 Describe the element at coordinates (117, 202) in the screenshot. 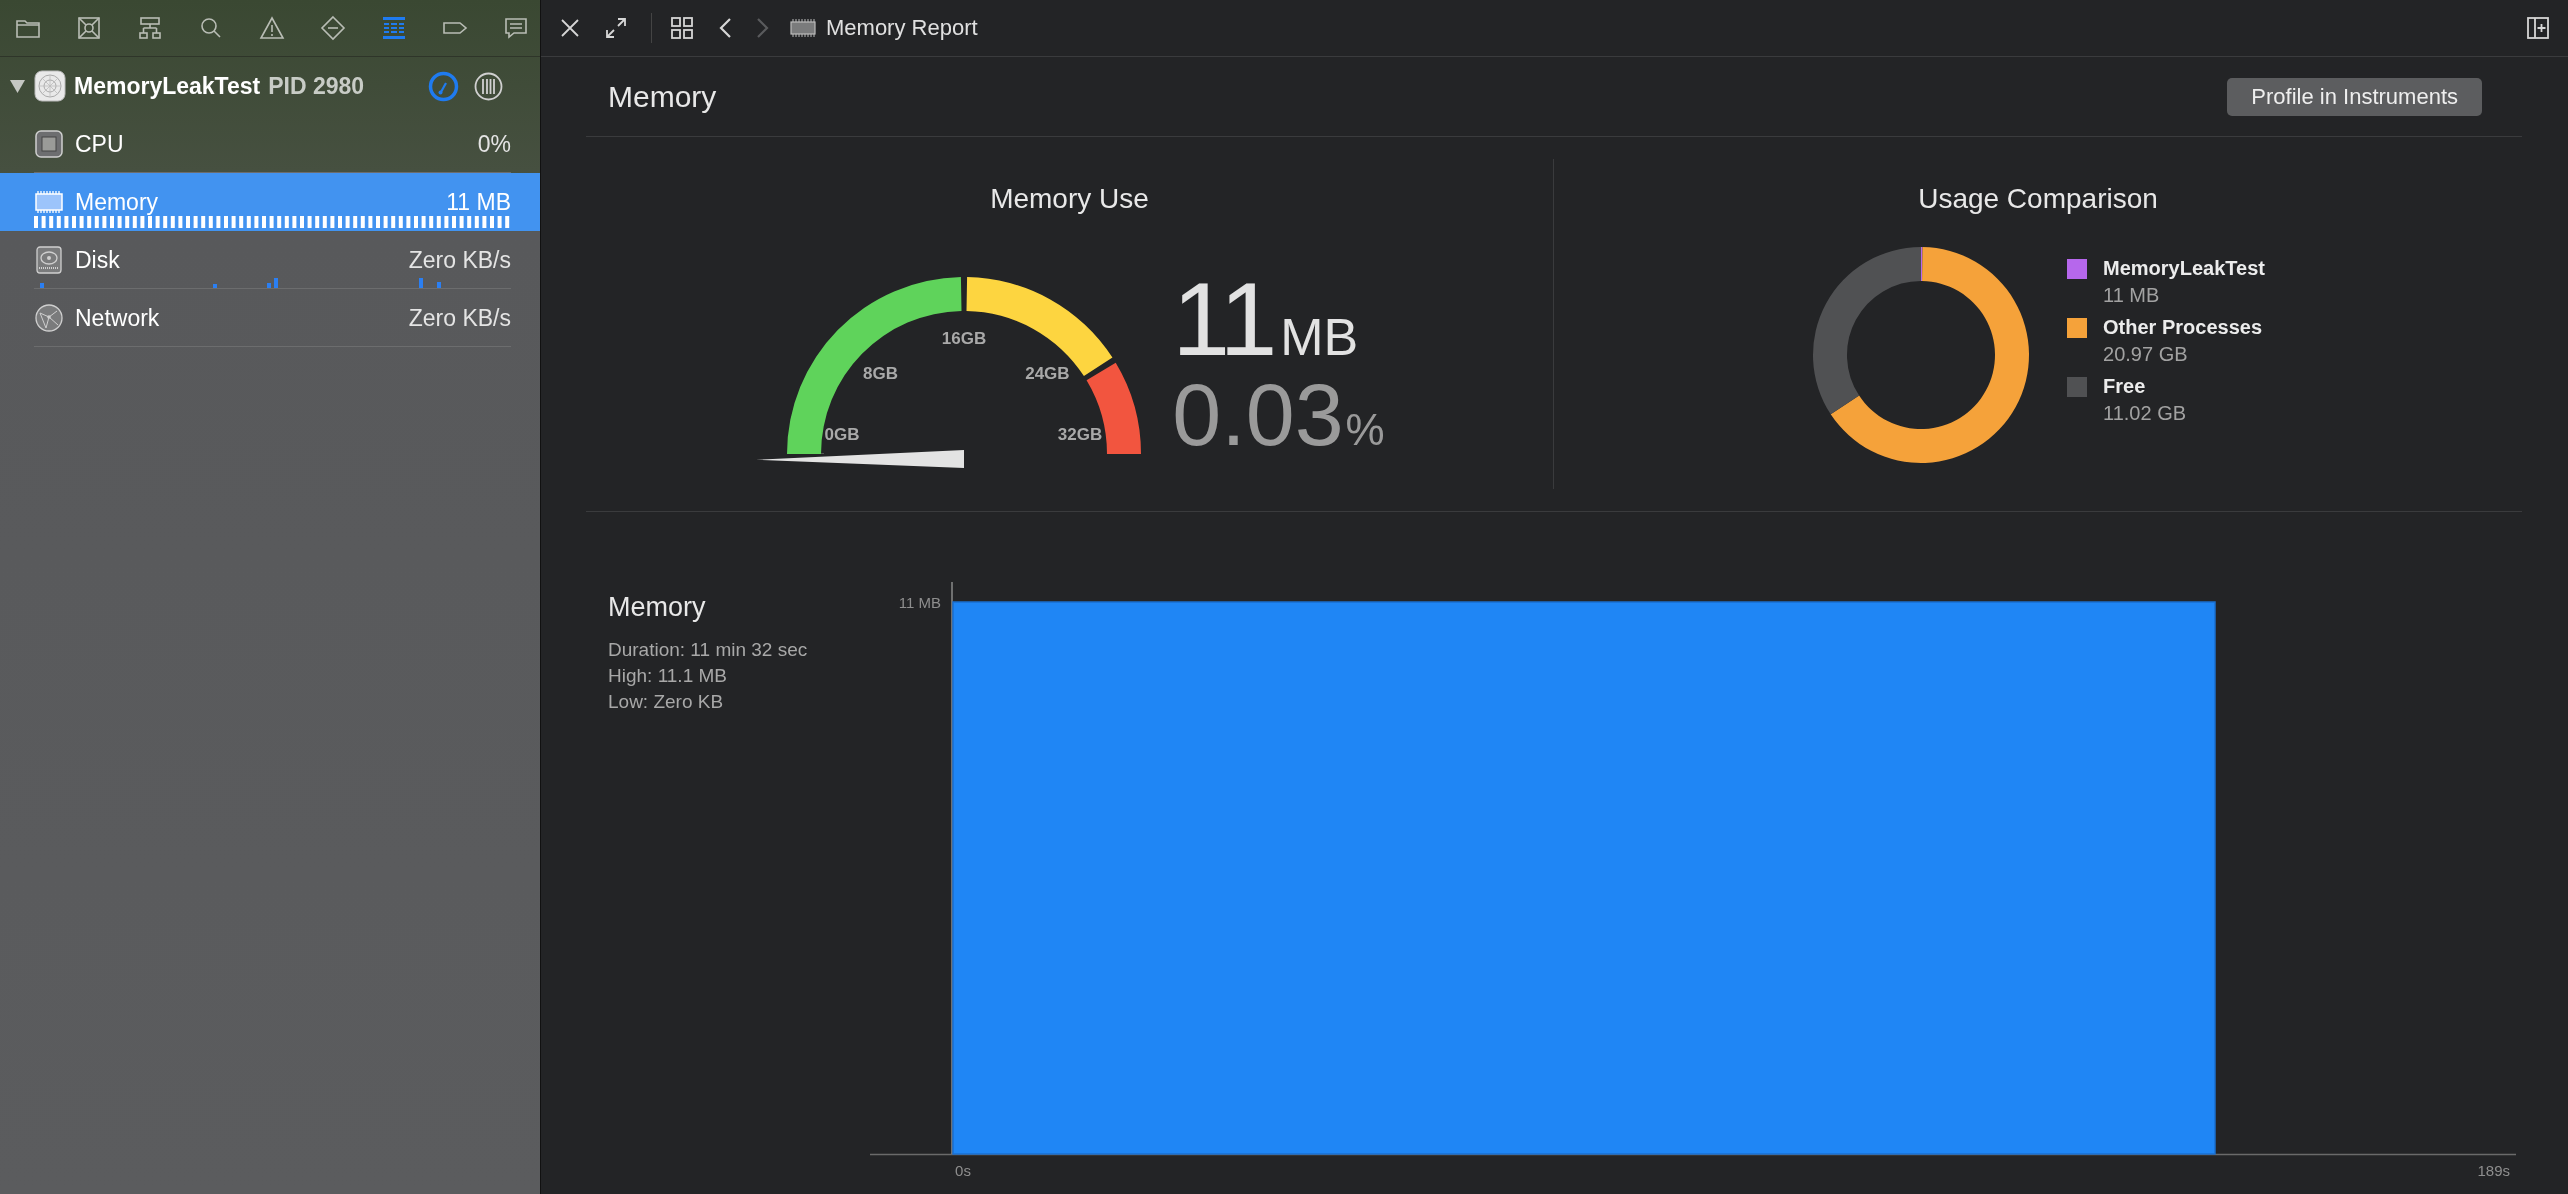

I see `gauge-label: Memory` at that location.